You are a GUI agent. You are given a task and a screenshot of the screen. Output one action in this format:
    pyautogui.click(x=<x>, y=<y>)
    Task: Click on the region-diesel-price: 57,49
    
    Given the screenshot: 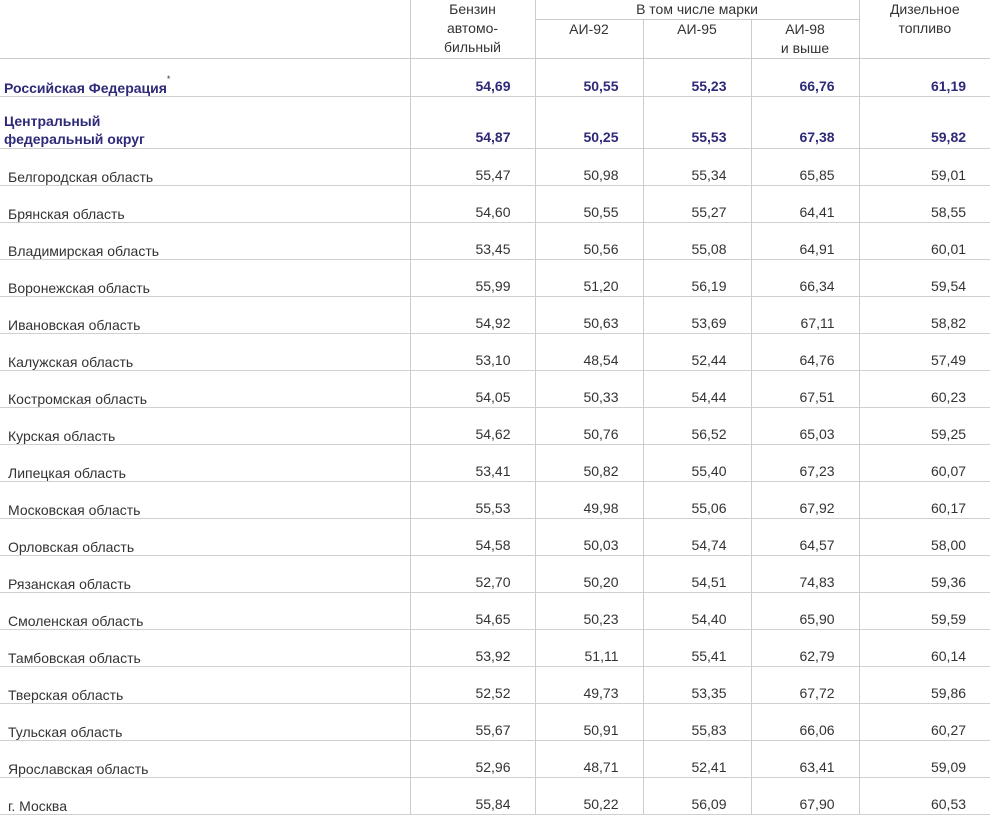 What is the action you would take?
    pyautogui.click(x=924, y=352)
    